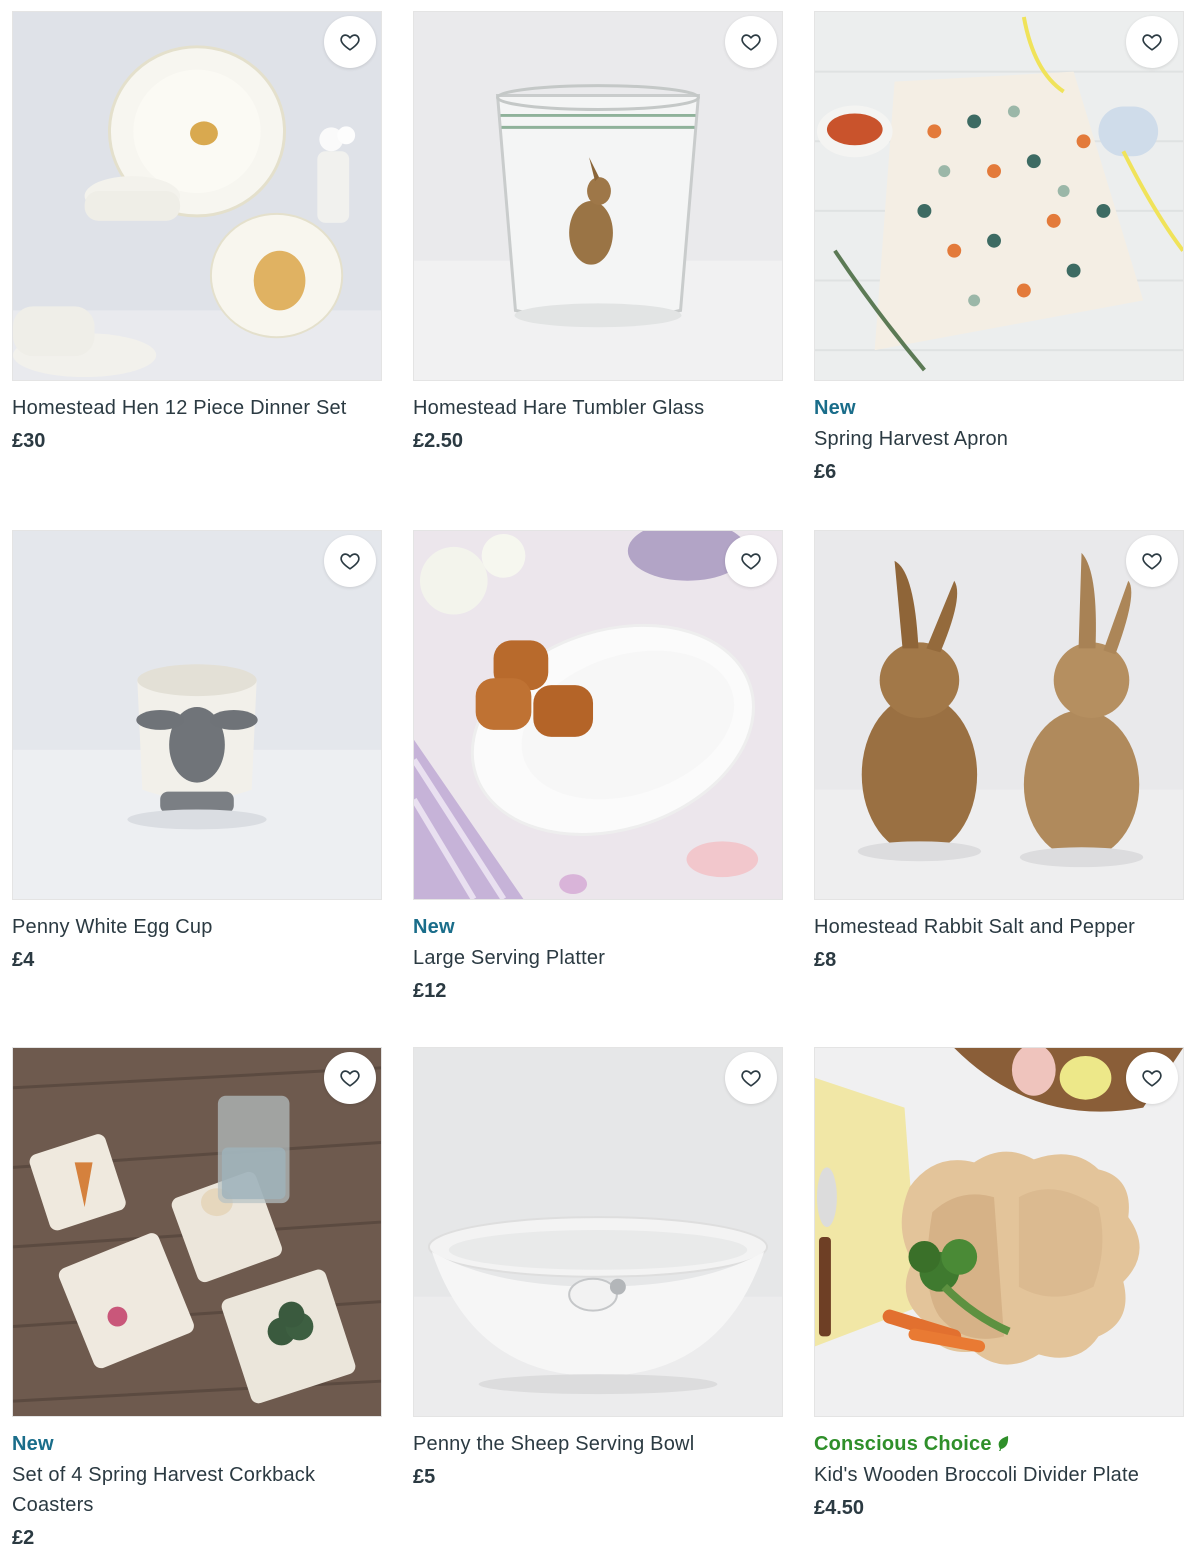 This screenshot has width=1200, height=1563. Describe the element at coordinates (598, 1444) in the screenshot. I see `product-title: Penny the Sheep Serving Bowl` at that location.